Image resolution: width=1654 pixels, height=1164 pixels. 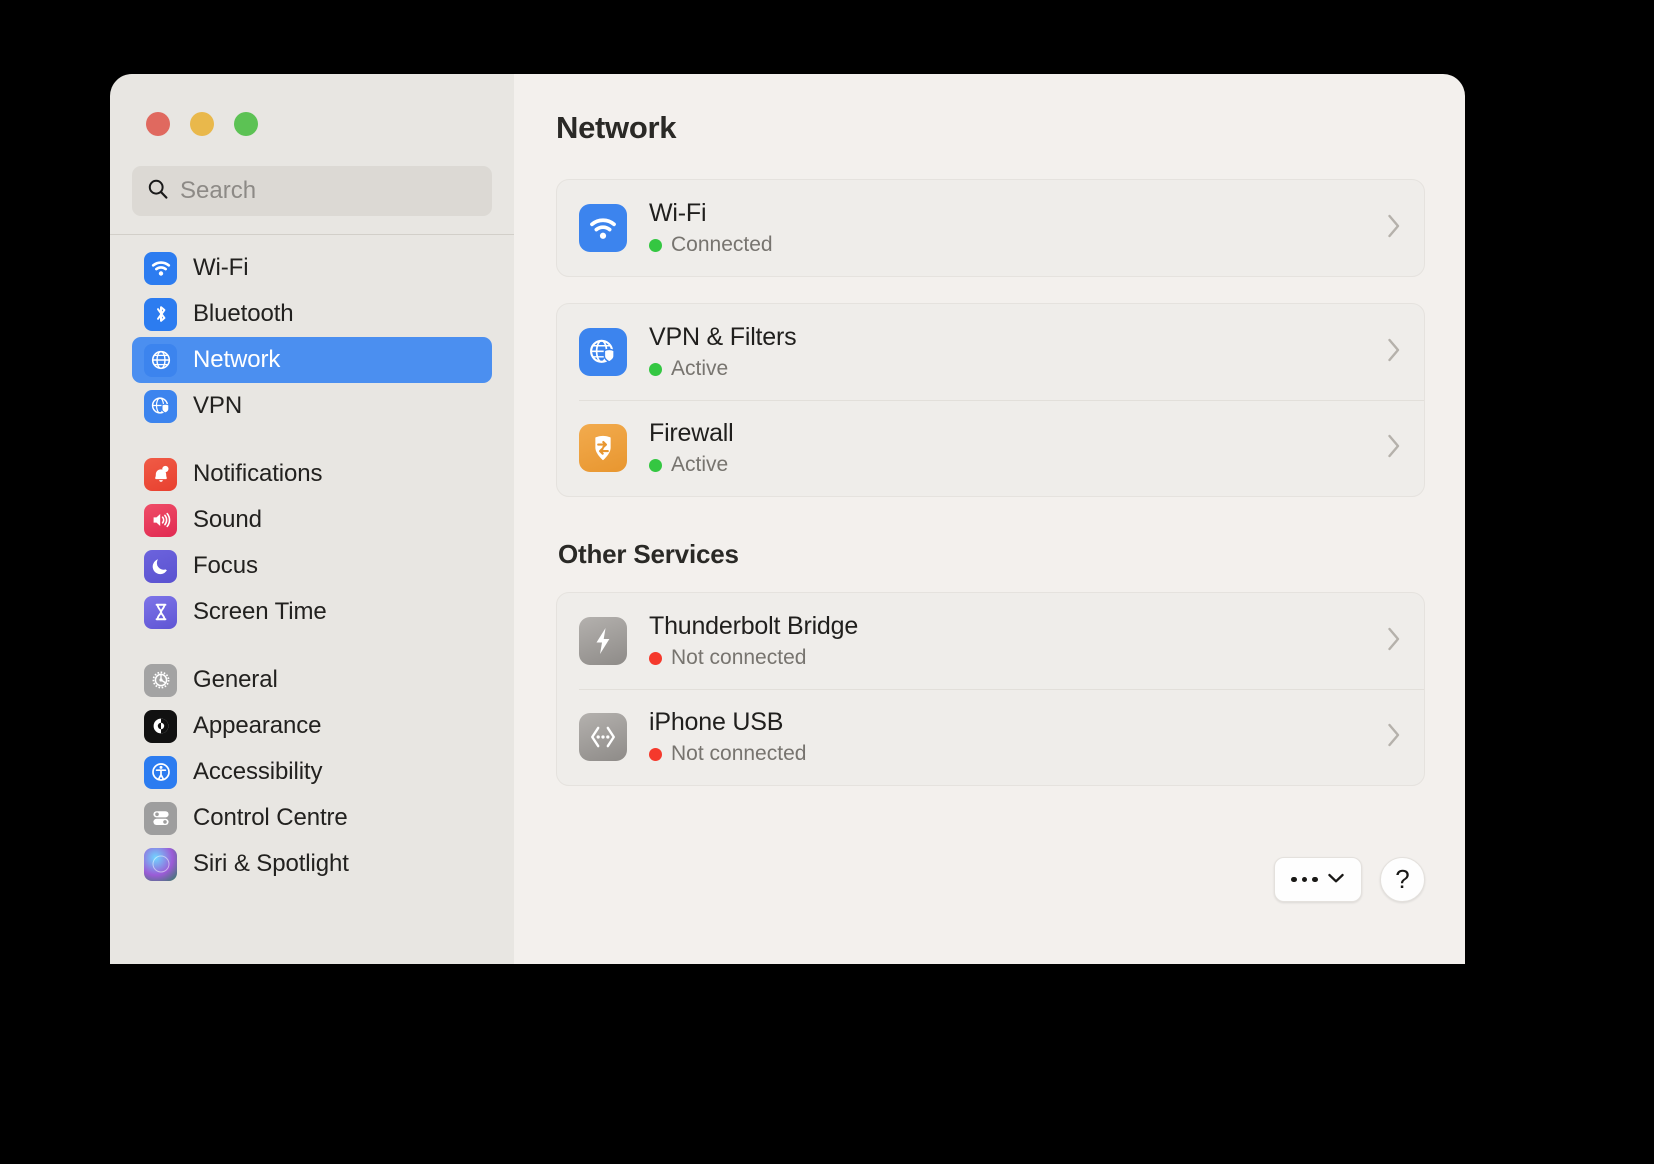 I want to click on more-options-button, so click(x=1318, y=879).